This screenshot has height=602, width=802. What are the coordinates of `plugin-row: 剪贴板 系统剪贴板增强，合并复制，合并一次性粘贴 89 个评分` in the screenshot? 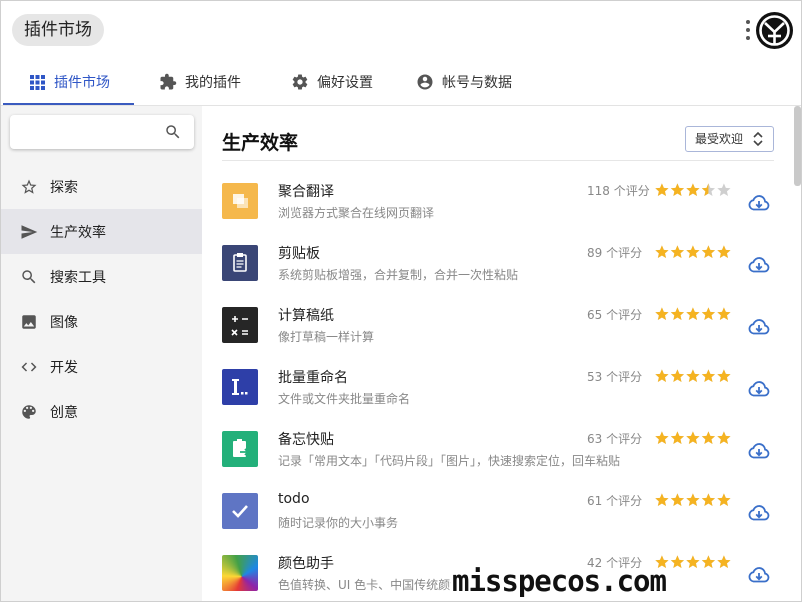 It's located at (498, 274).